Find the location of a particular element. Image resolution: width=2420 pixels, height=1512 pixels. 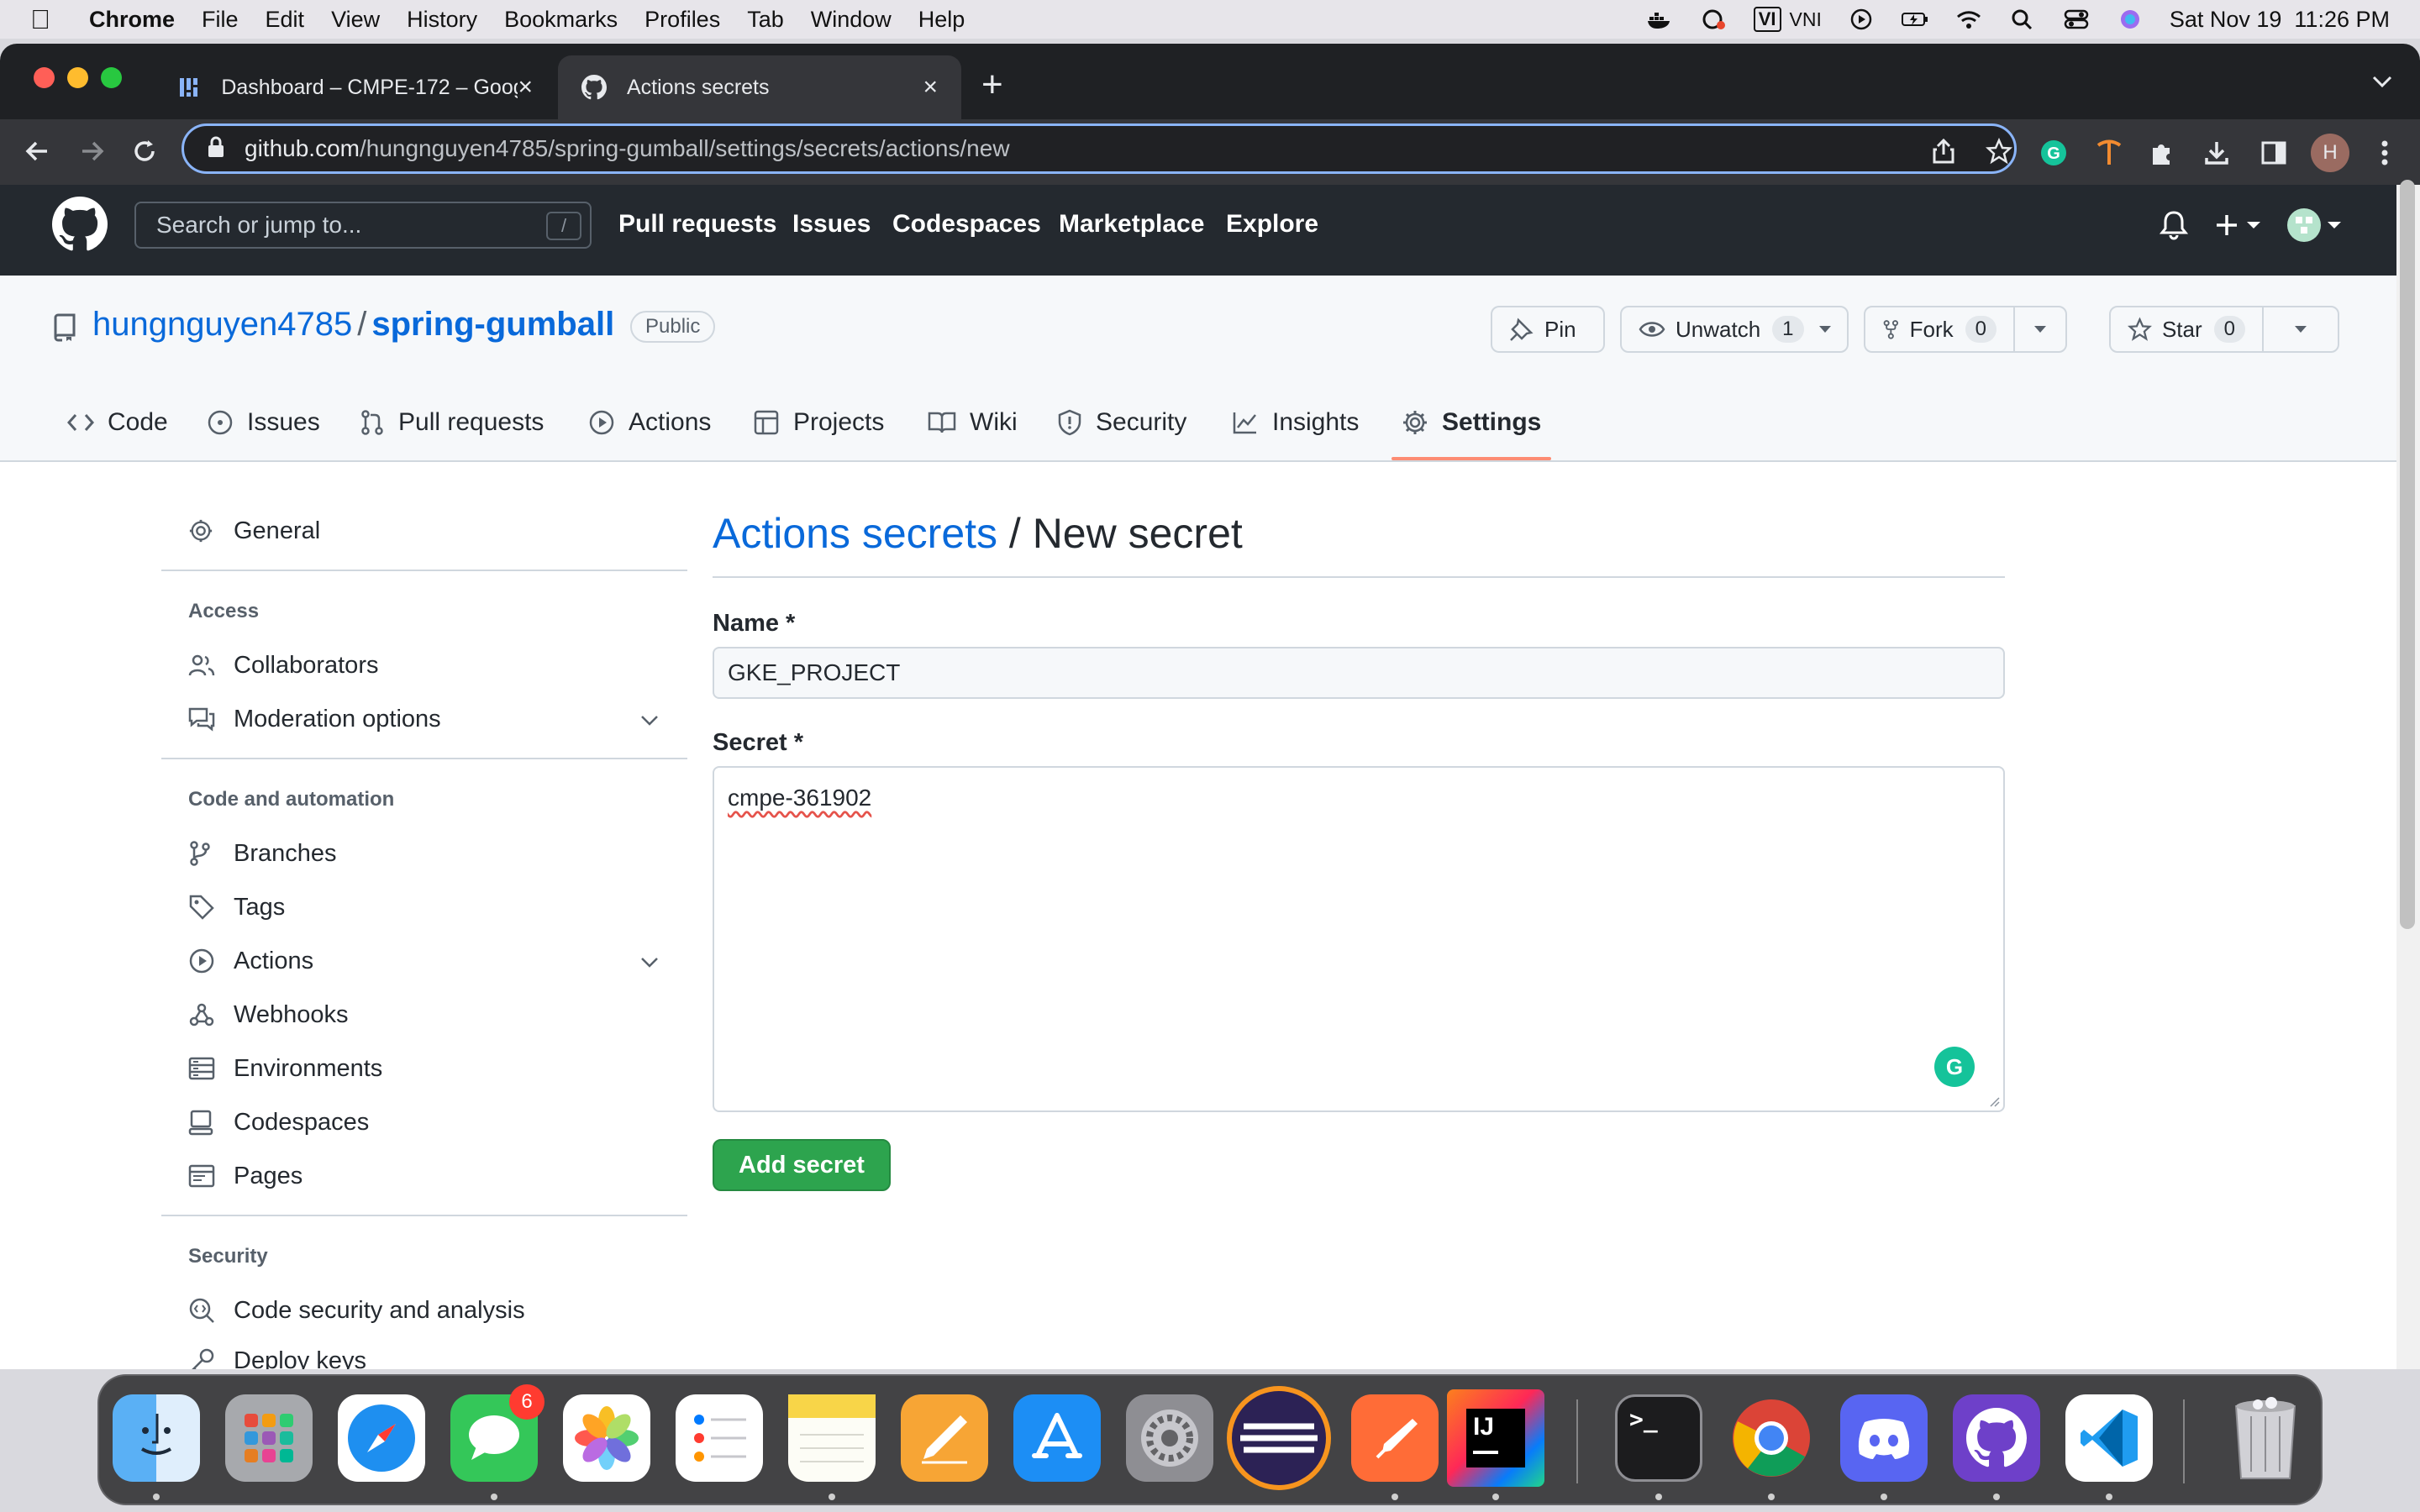

menu-file: File is located at coordinates (220, 20).